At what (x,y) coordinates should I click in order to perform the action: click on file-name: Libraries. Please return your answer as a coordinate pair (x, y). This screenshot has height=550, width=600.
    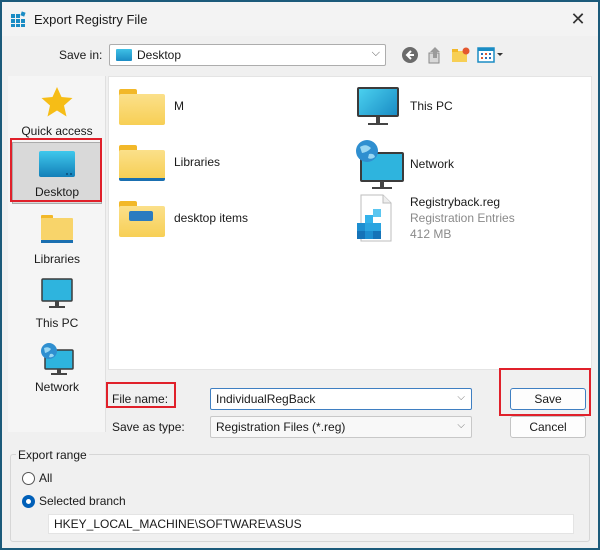
    Looking at the image, I should click on (197, 162).